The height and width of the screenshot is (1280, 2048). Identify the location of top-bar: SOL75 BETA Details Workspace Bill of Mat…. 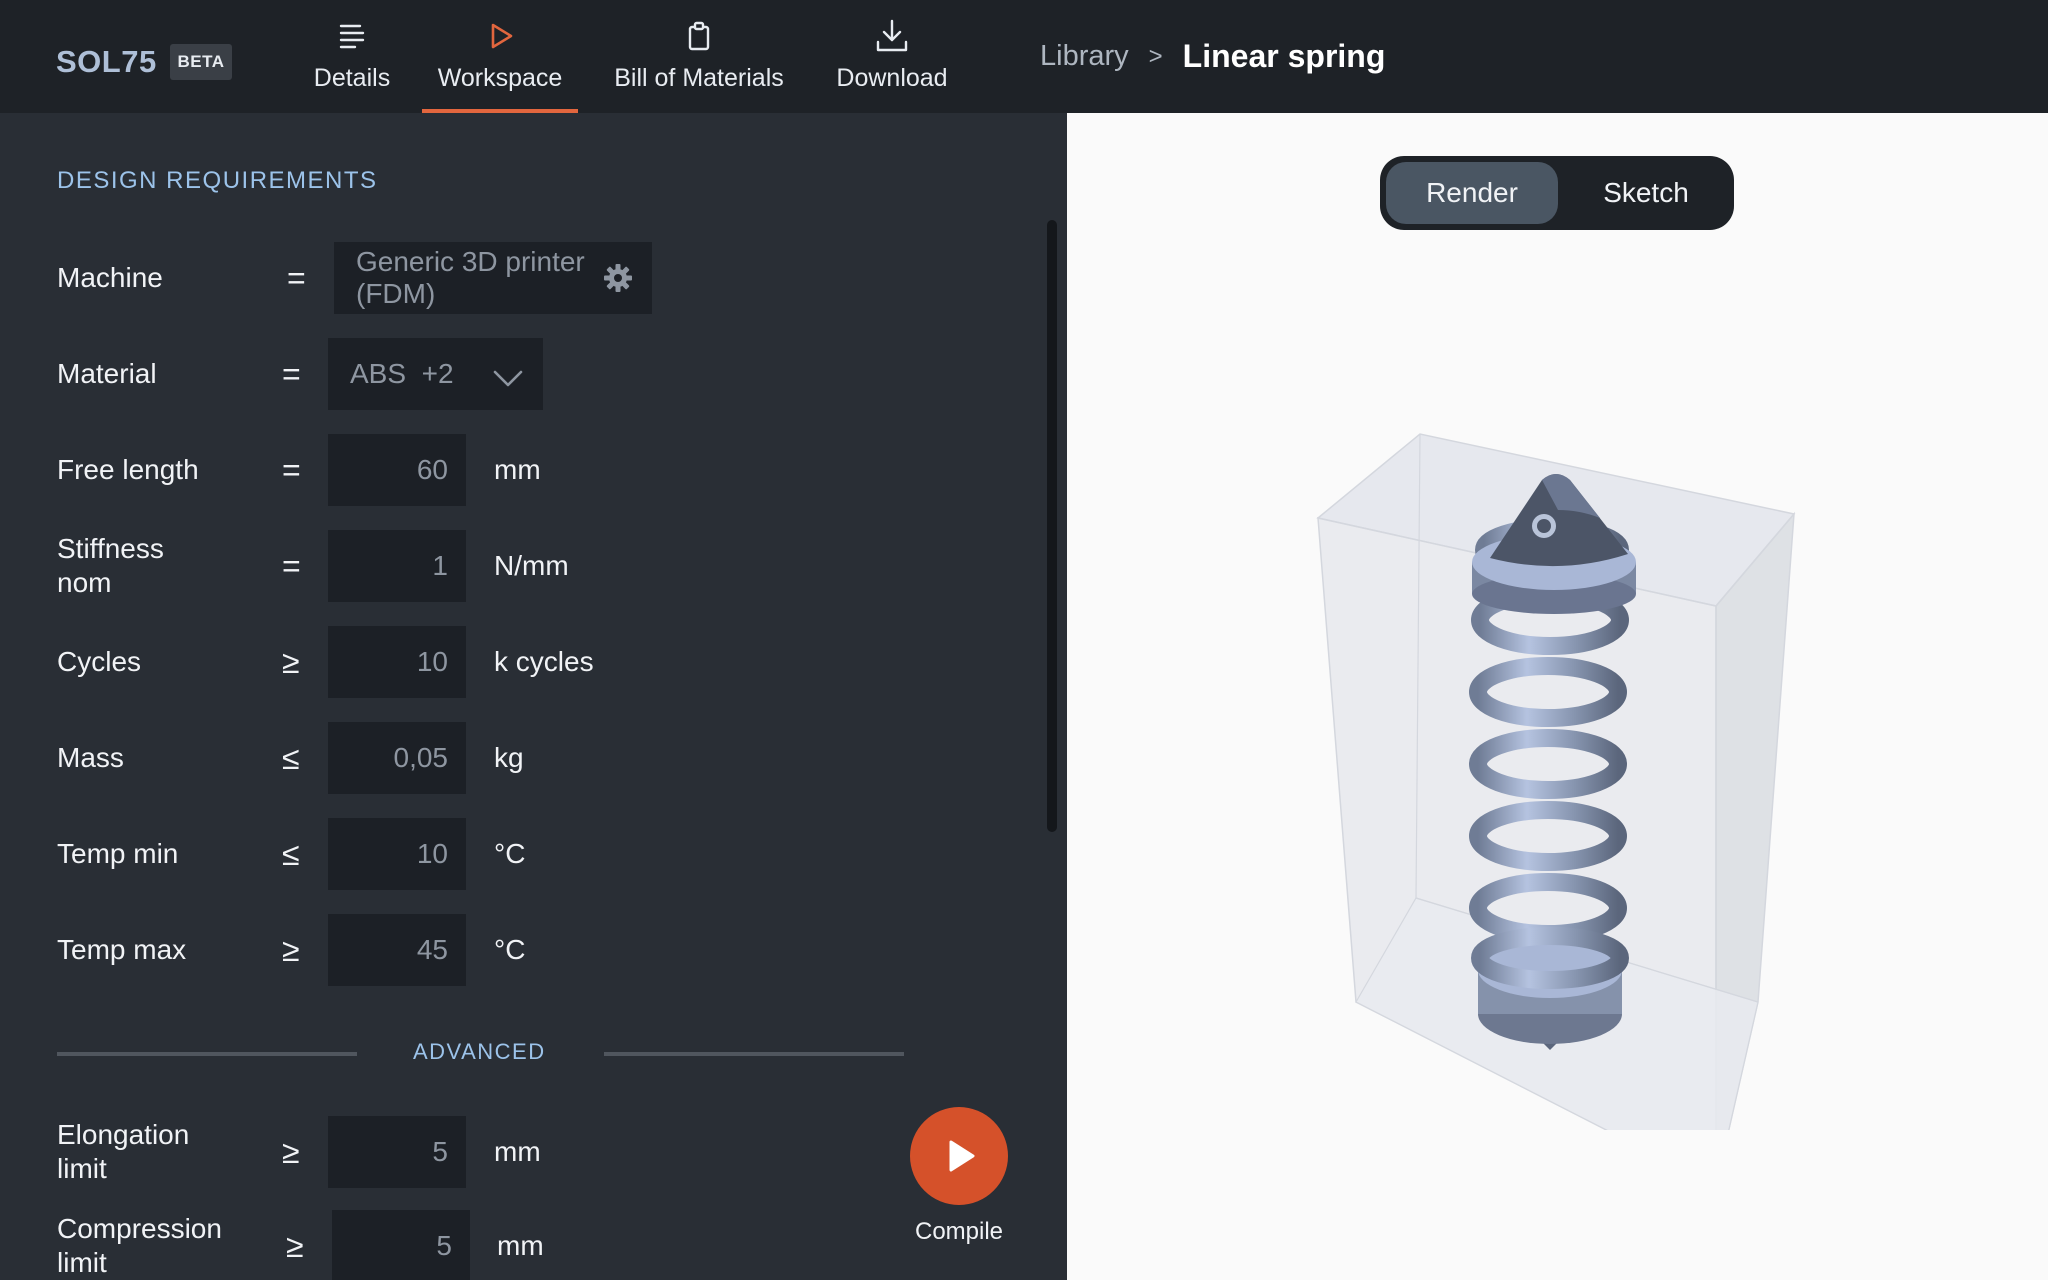
(1024, 56).